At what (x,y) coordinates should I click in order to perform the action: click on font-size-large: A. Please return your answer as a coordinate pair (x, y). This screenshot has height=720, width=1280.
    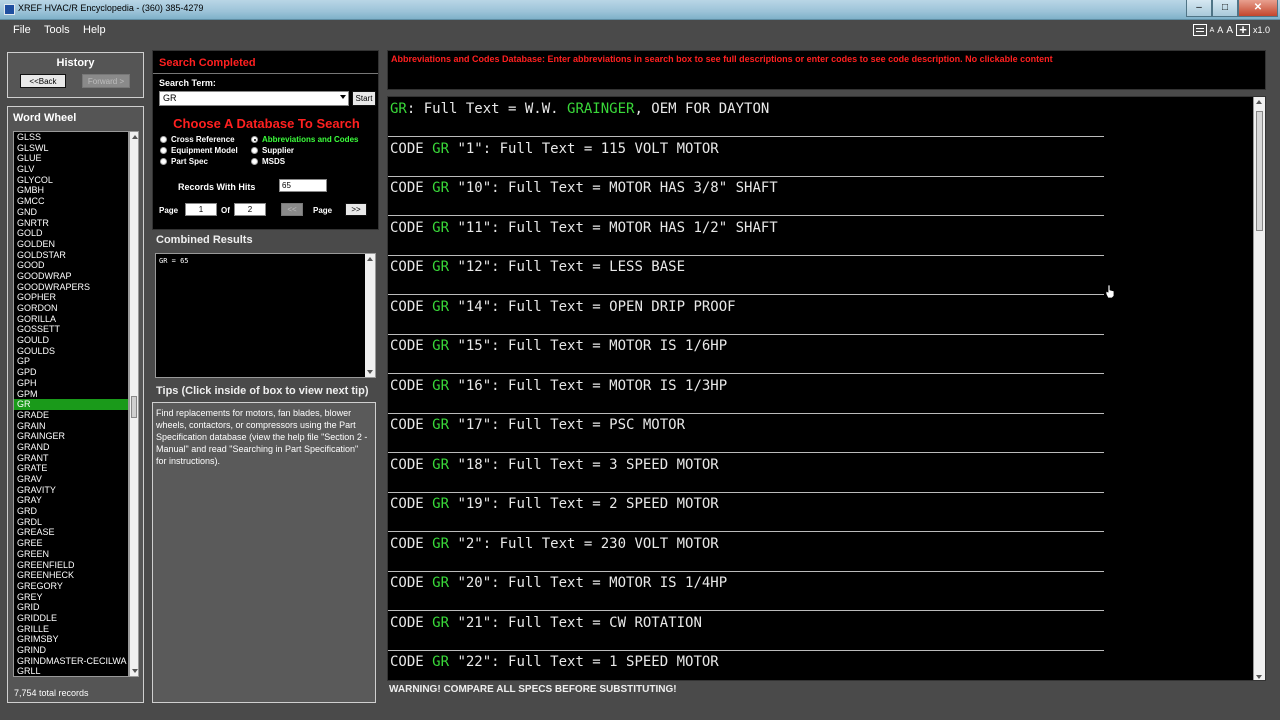
    Looking at the image, I should click on (1229, 30).